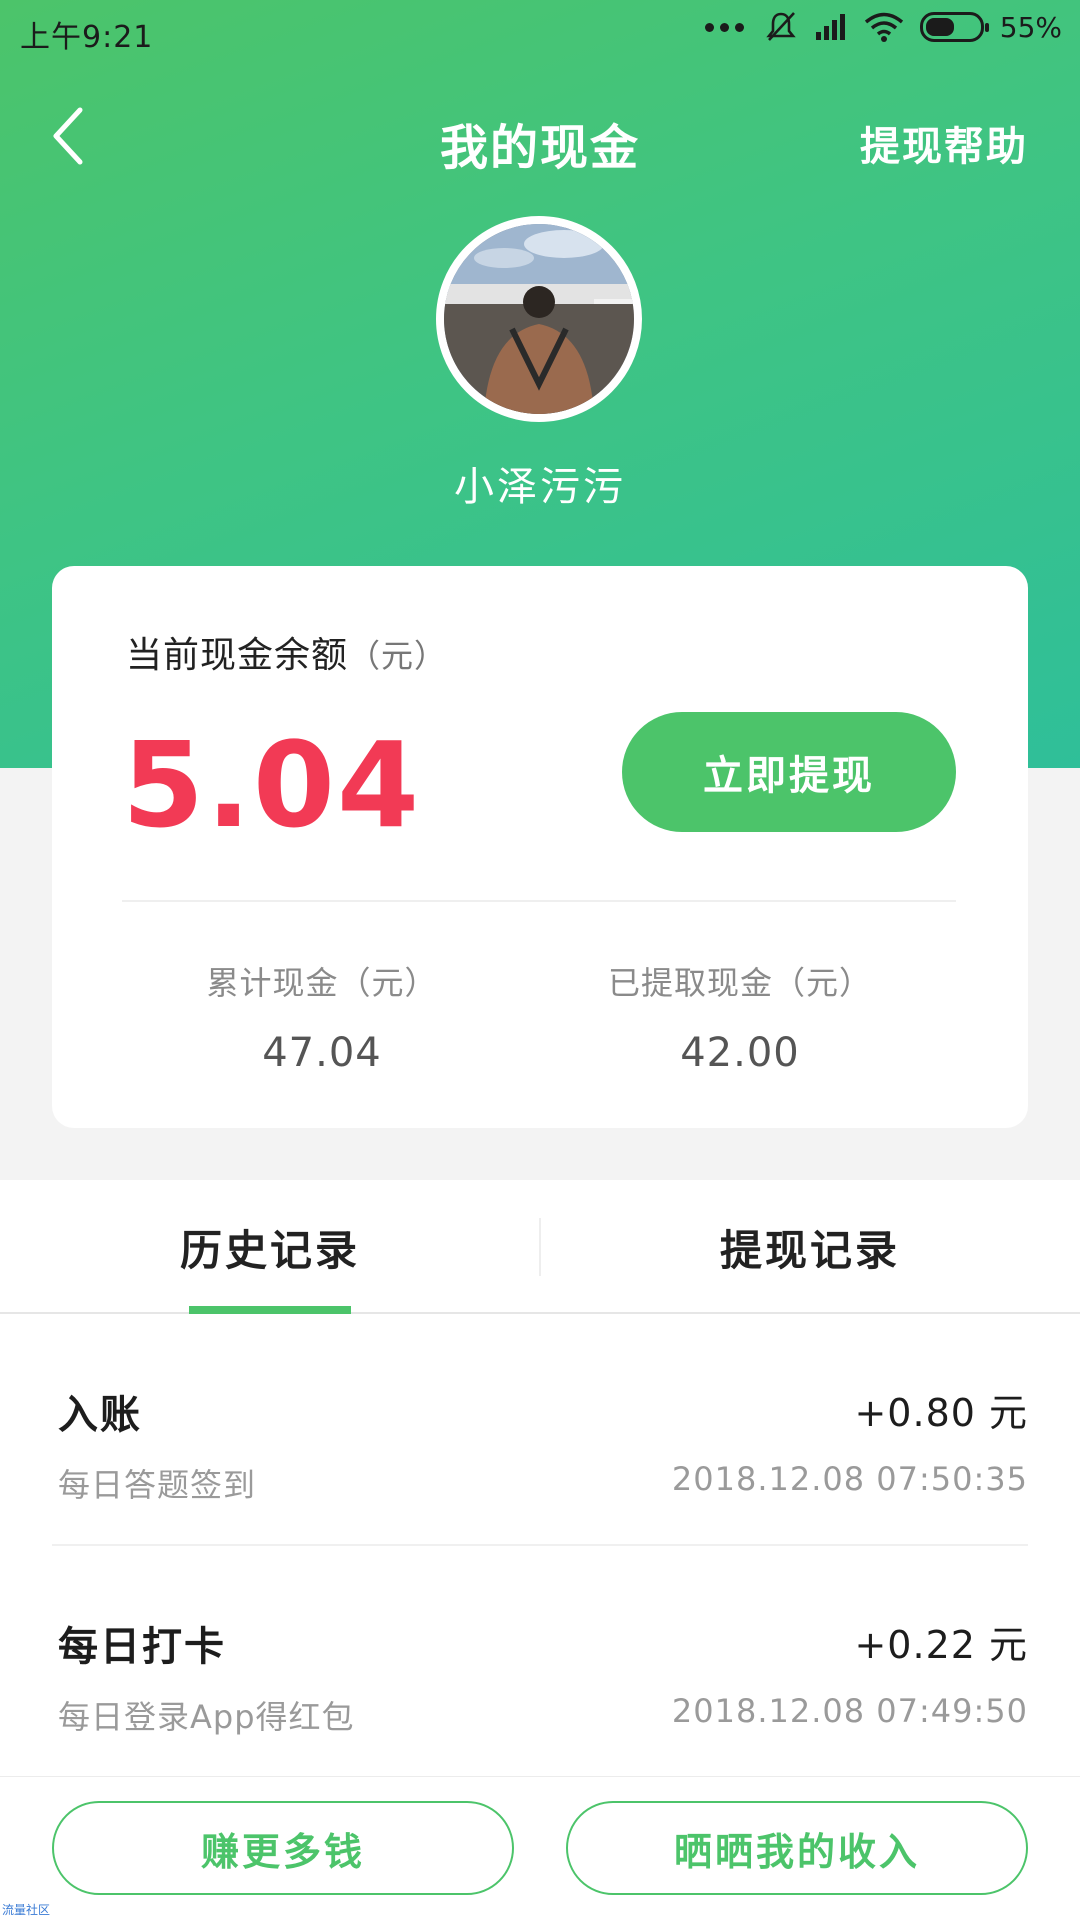 Image resolution: width=1080 pixels, height=1920 pixels. I want to click on total-cash-stat: 累计现金（元） 47.04, so click(322, 1017).